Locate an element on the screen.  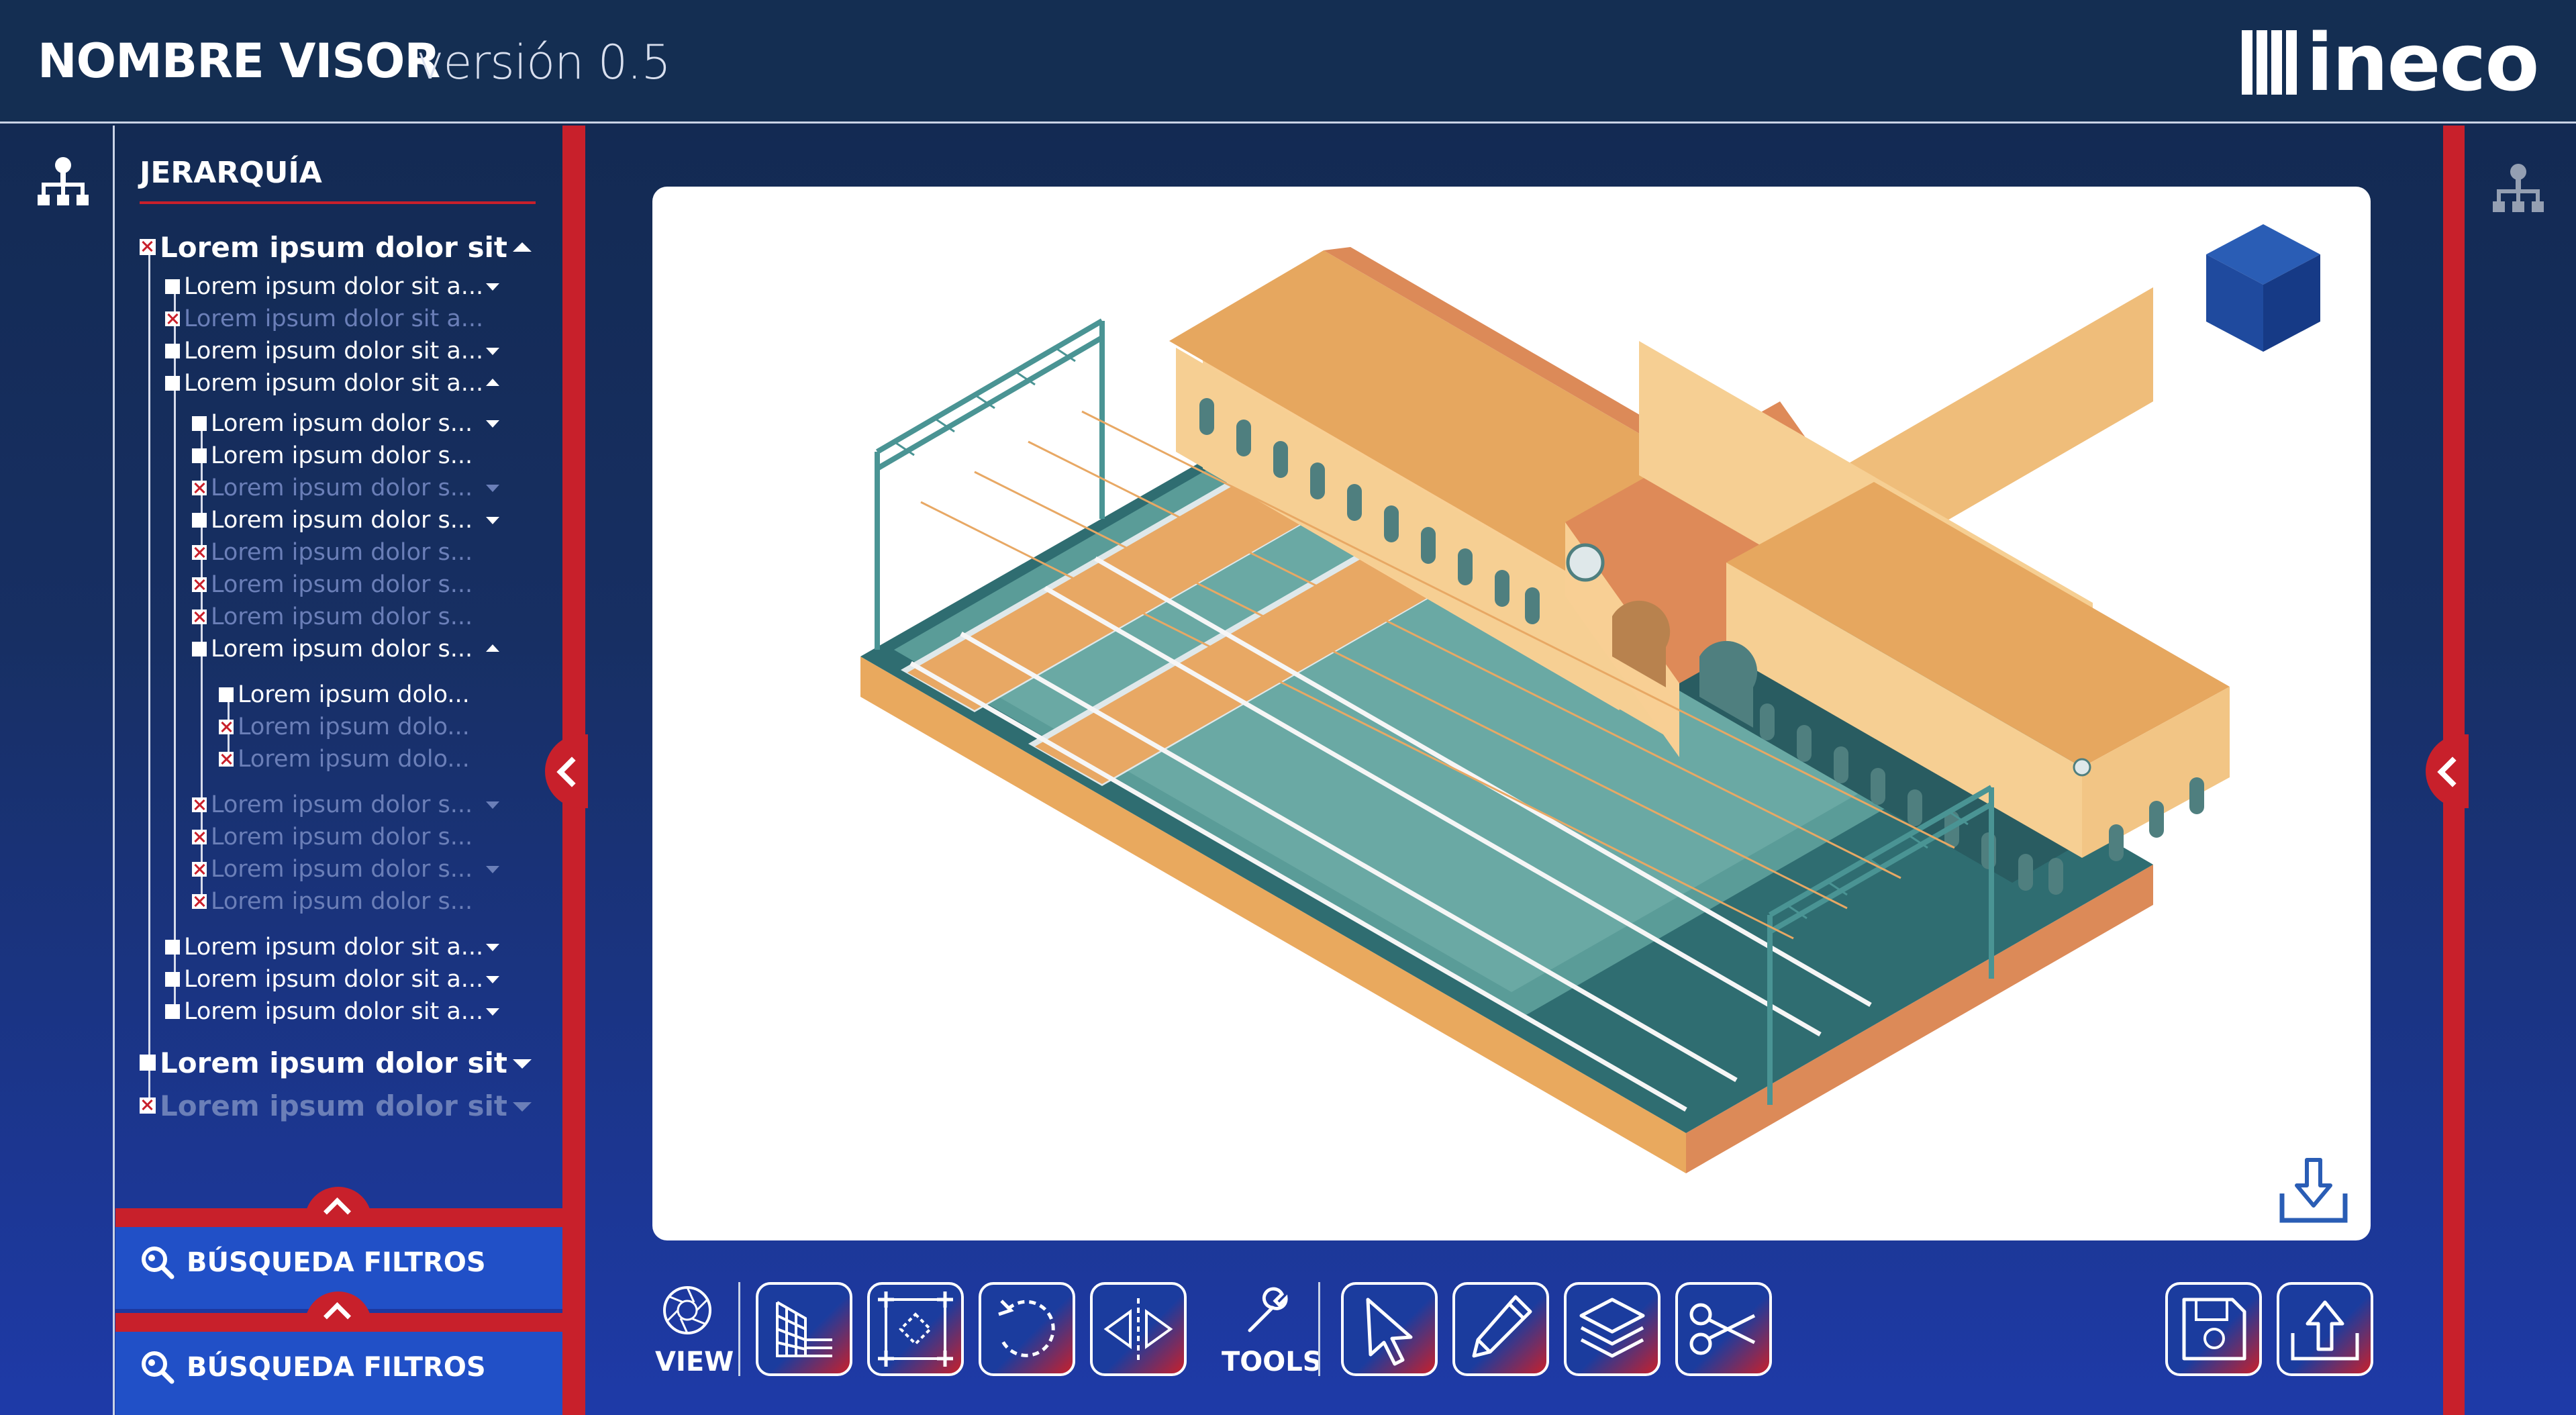
camera-aperture-icon is located at coordinates (687, 1310).